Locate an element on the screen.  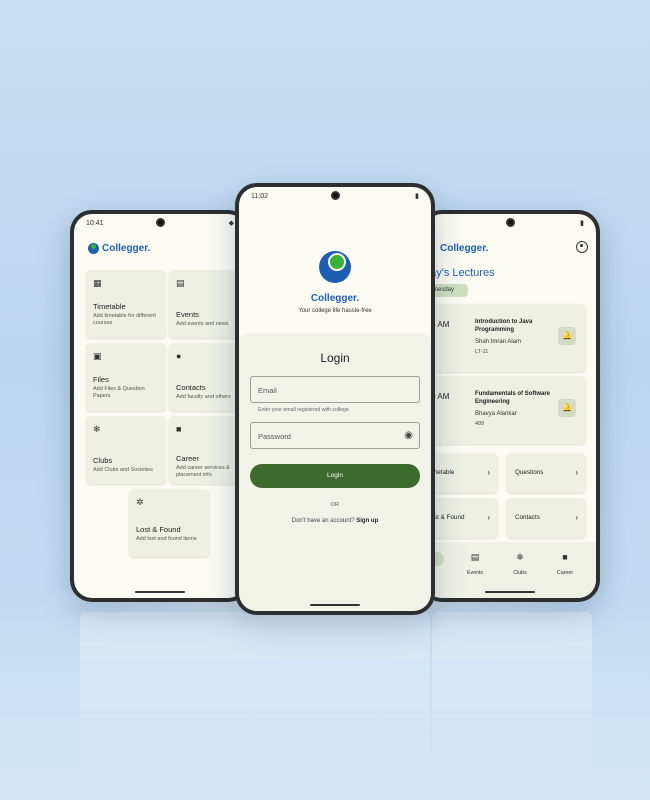
pdf-file-icon: ▣ is located at coordinates (97, 356).